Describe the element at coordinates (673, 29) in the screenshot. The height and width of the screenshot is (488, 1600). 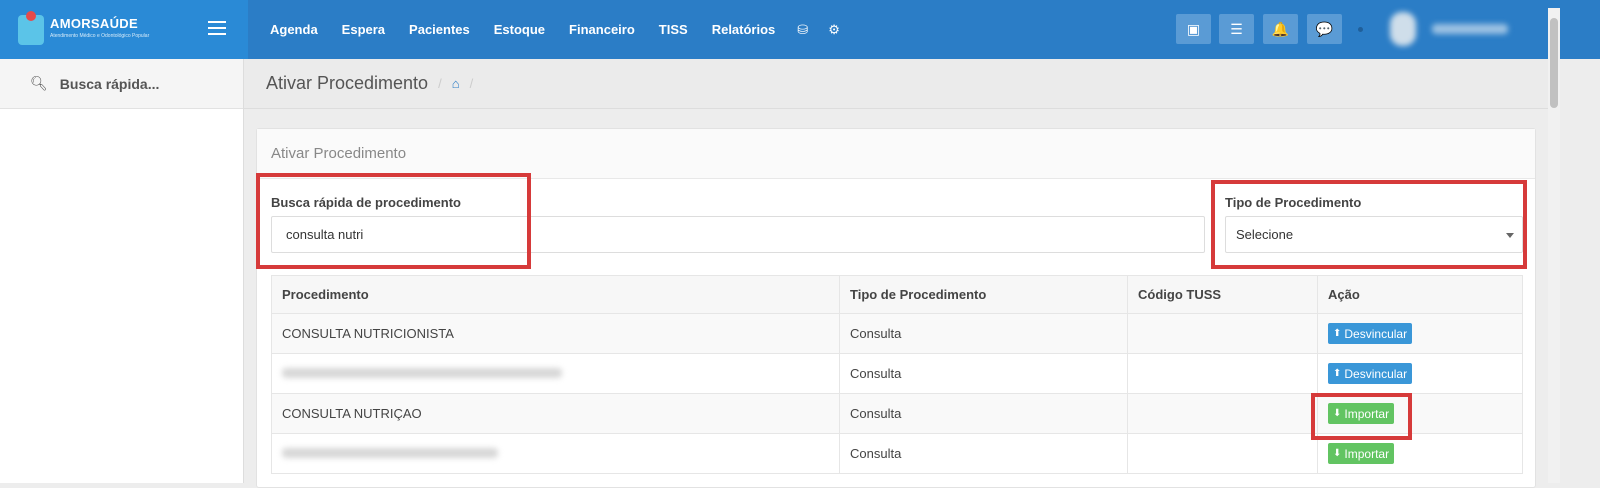
I see `nav-tiss: TISS` at that location.